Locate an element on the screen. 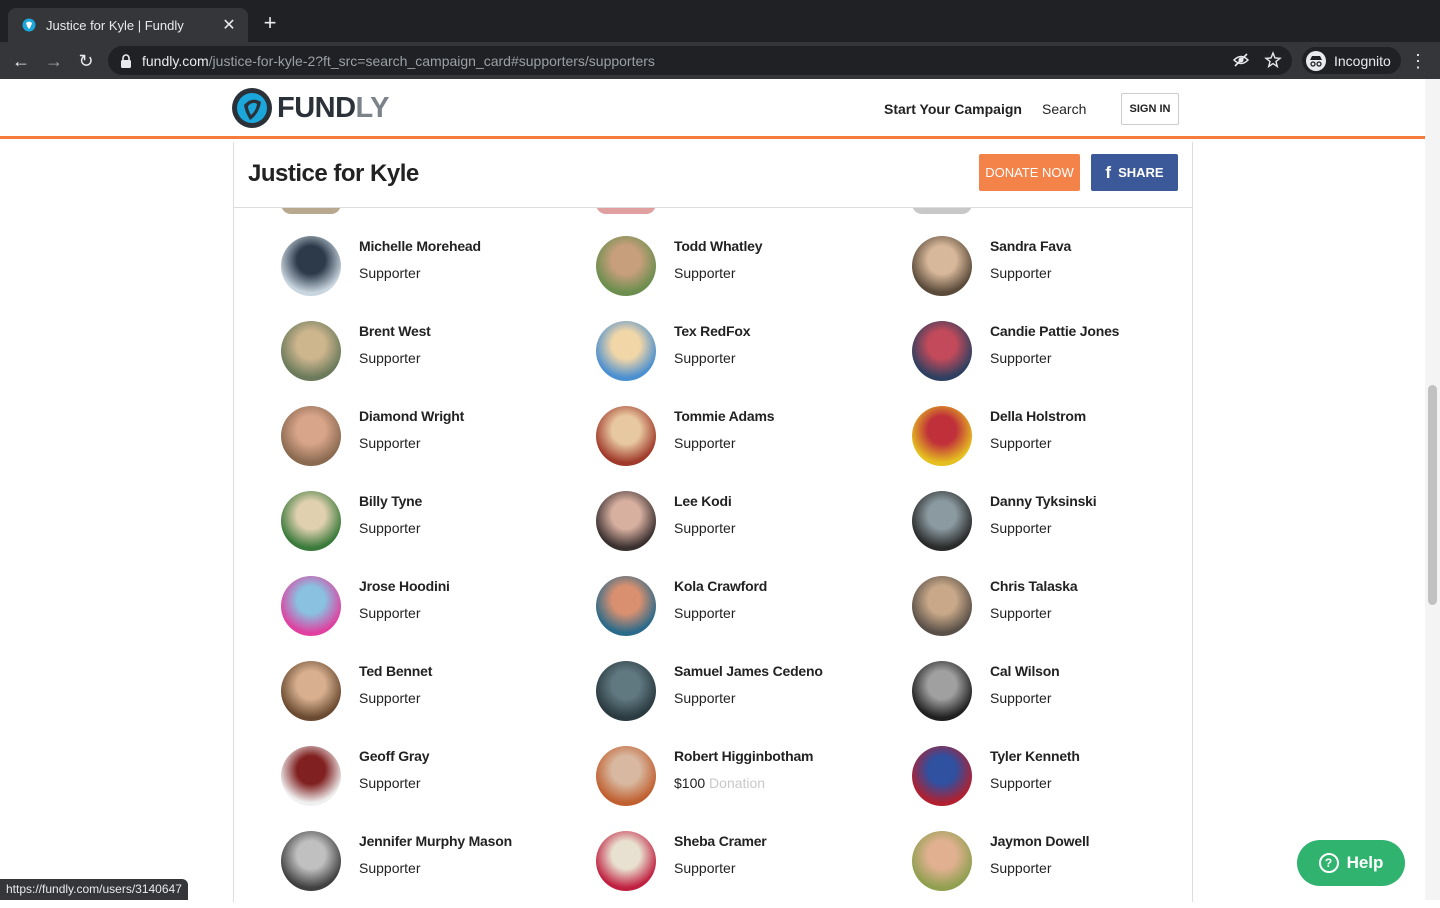 The height and width of the screenshot is (908, 1440). supporter-name: Robert Higginbotham is located at coordinates (743, 756).